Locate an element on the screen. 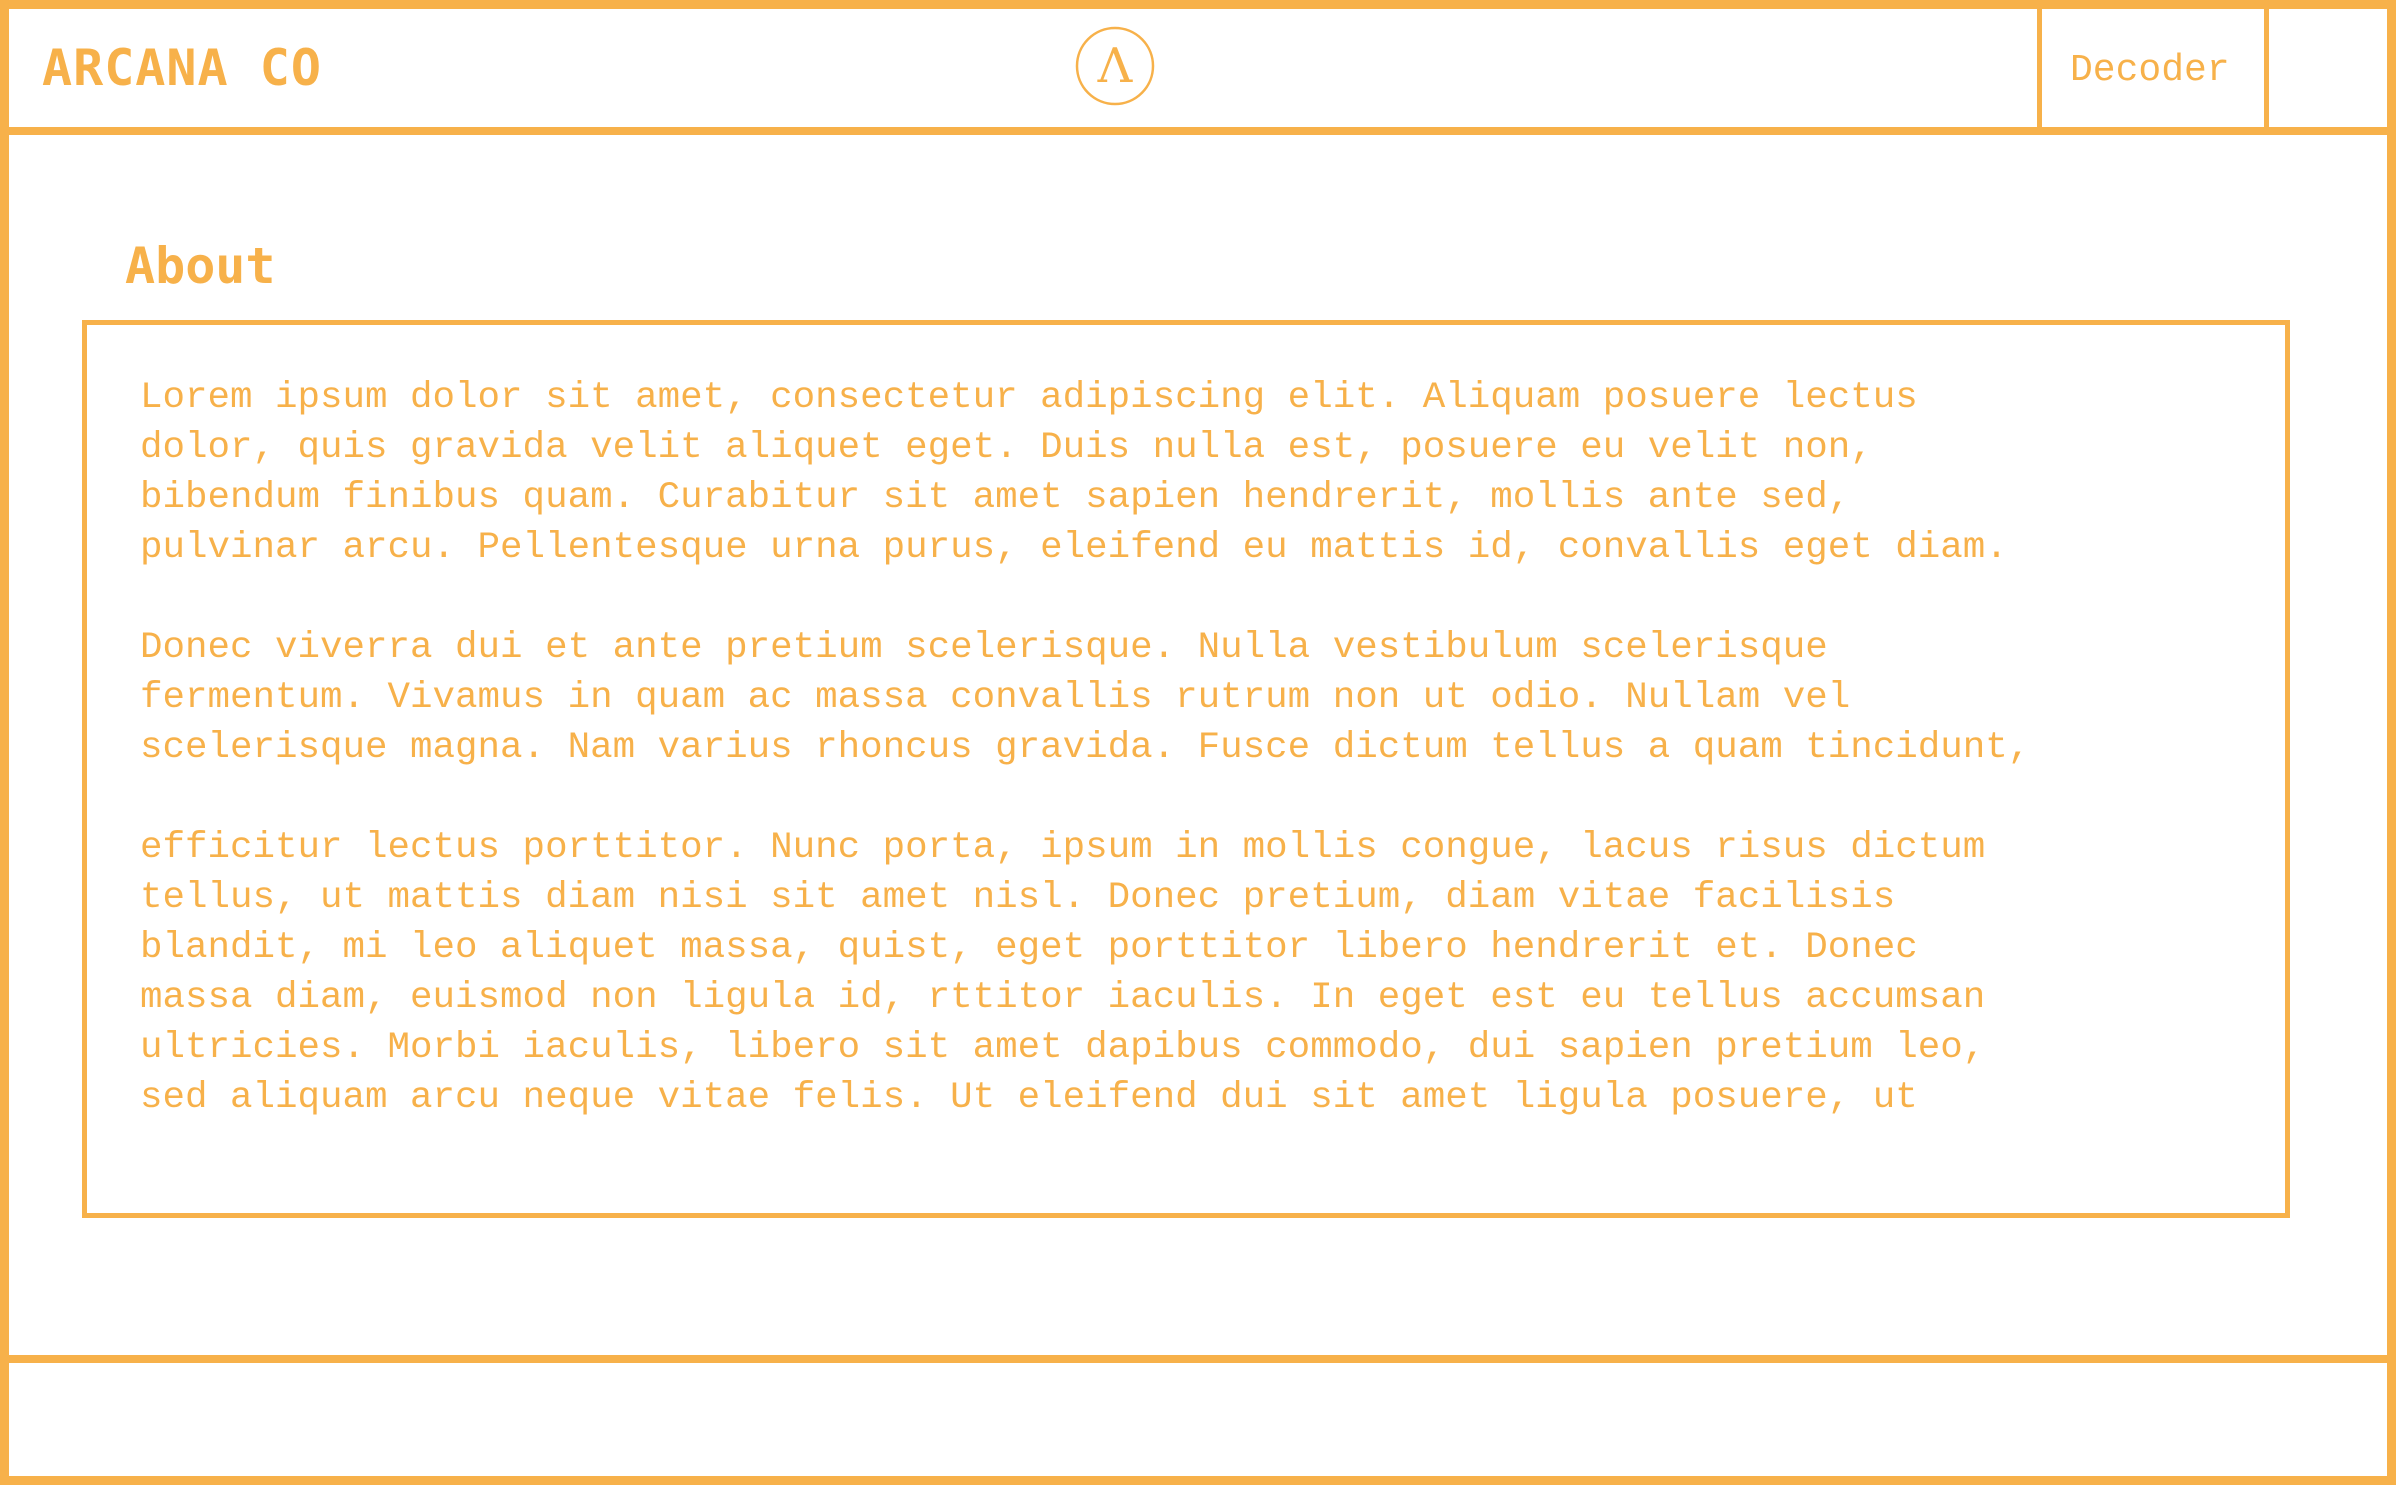 The width and height of the screenshot is (2396, 1485). page-title: About is located at coordinates (200, 266).